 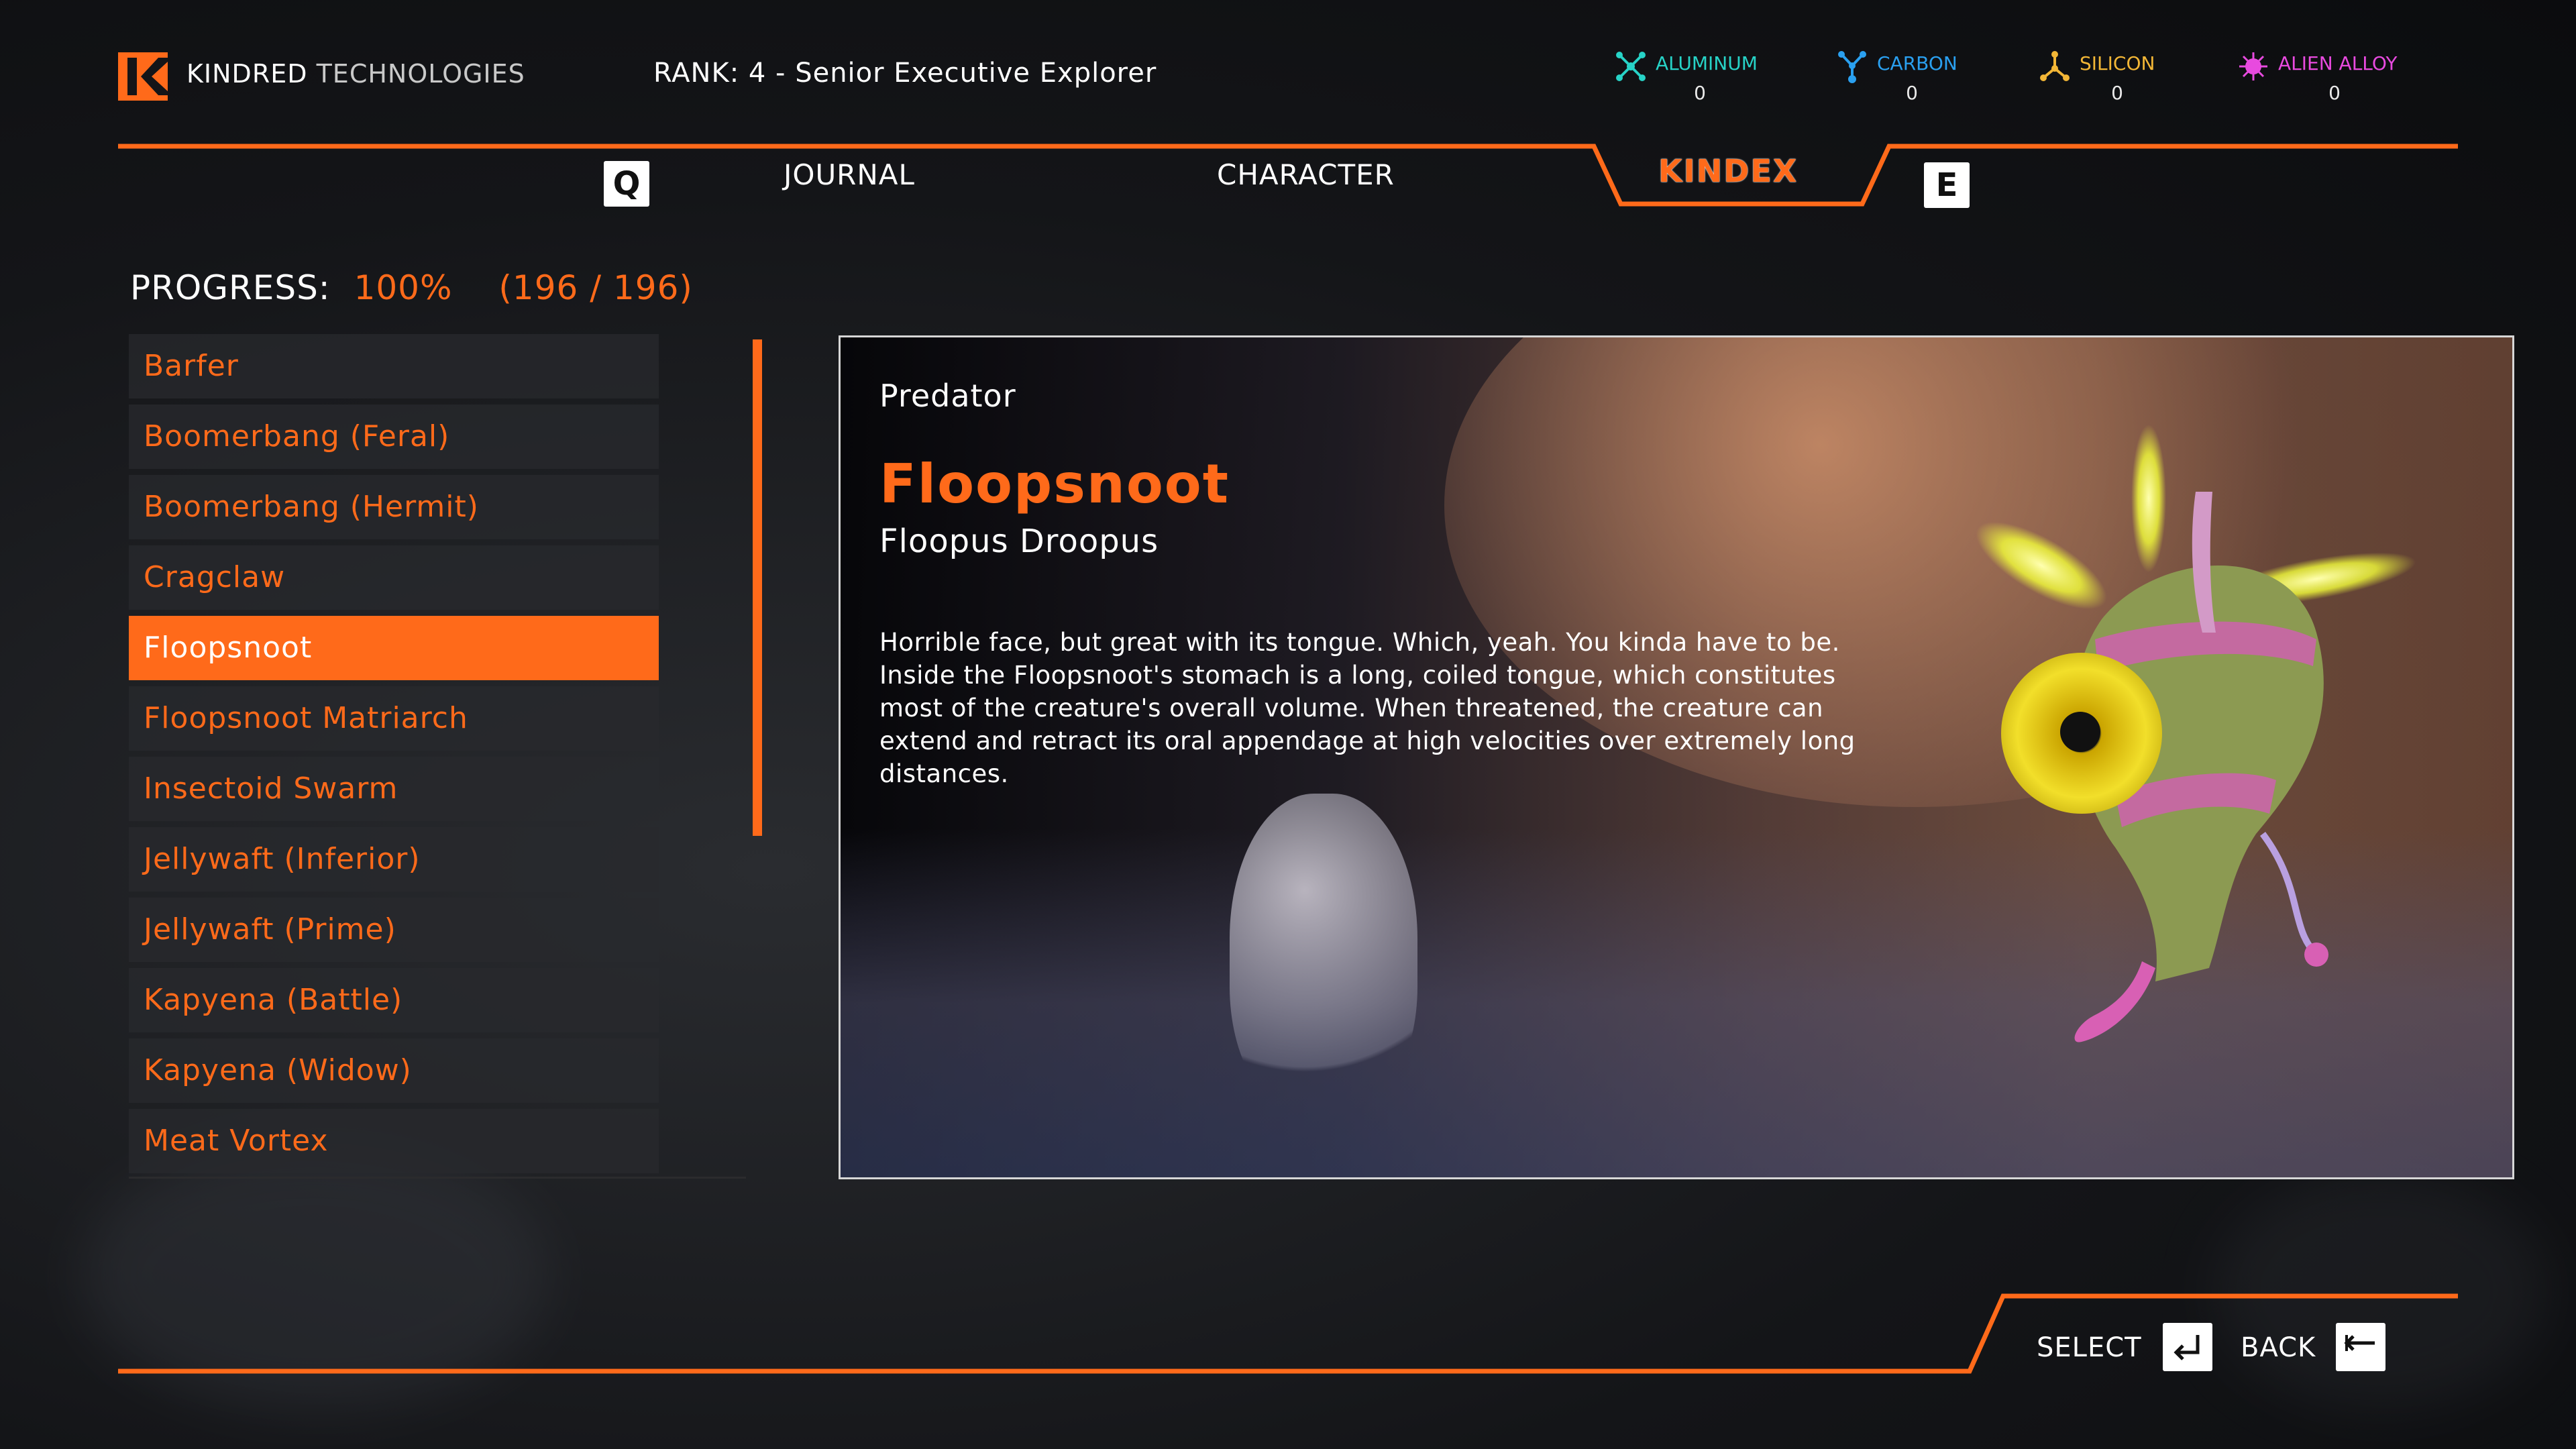 What do you see at coordinates (394, 718) in the screenshot?
I see `list-item: Floopsnoot Matriarch` at bounding box center [394, 718].